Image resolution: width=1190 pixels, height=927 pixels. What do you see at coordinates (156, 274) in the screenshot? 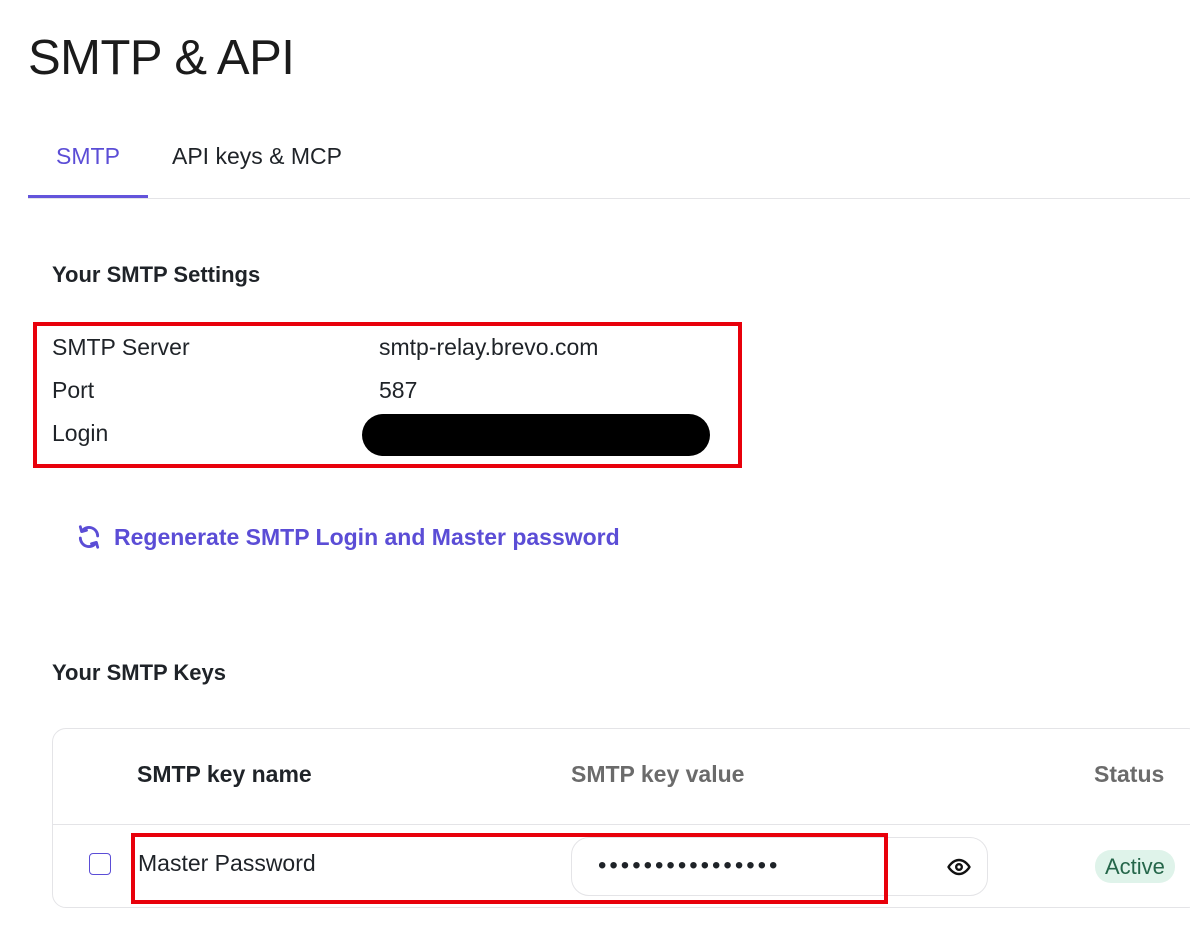
I see `smtp-settings-title: Your SMTP Settings` at bounding box center [156, 274].